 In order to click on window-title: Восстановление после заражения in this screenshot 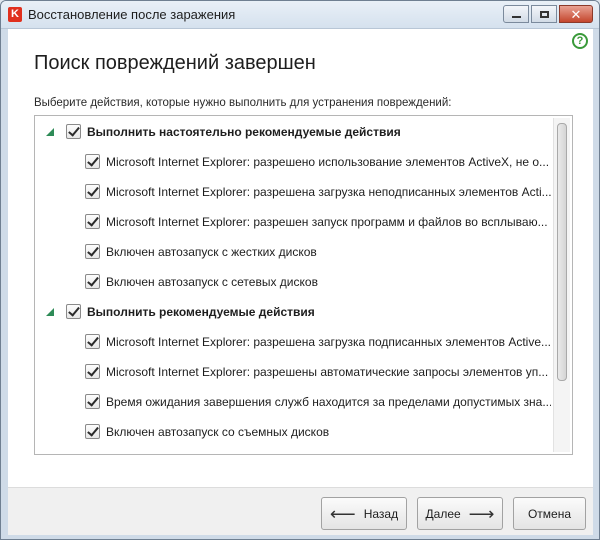, I will do `click(132, 14)`.